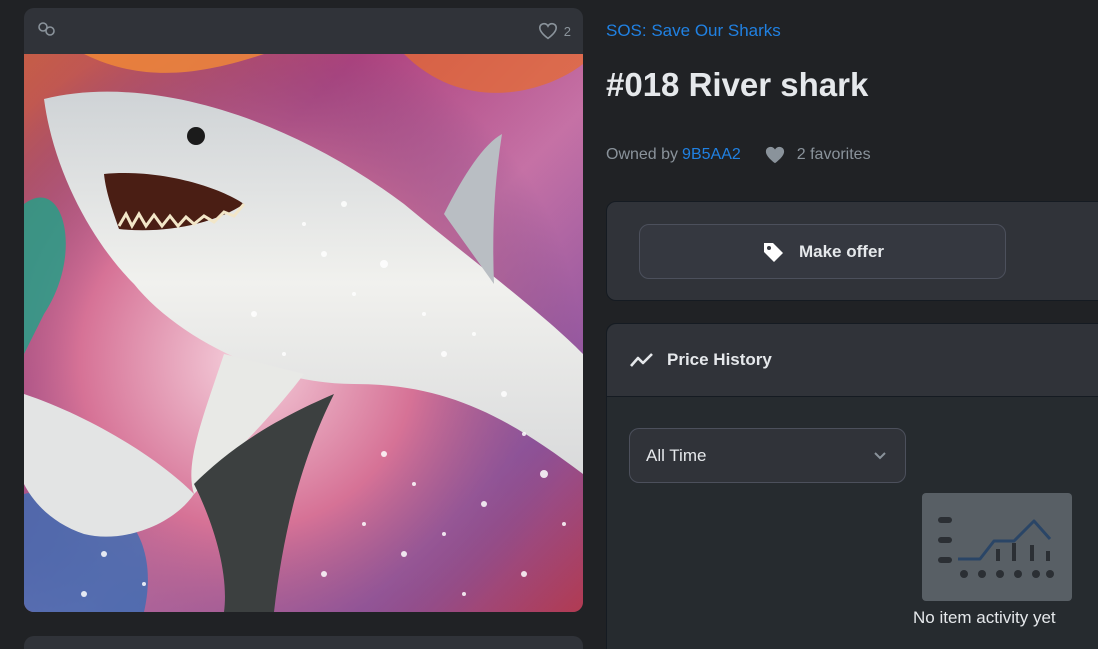 This screenshot has height=649, width=1098. I want to click on empty-chart-icon, so click(997, 547).